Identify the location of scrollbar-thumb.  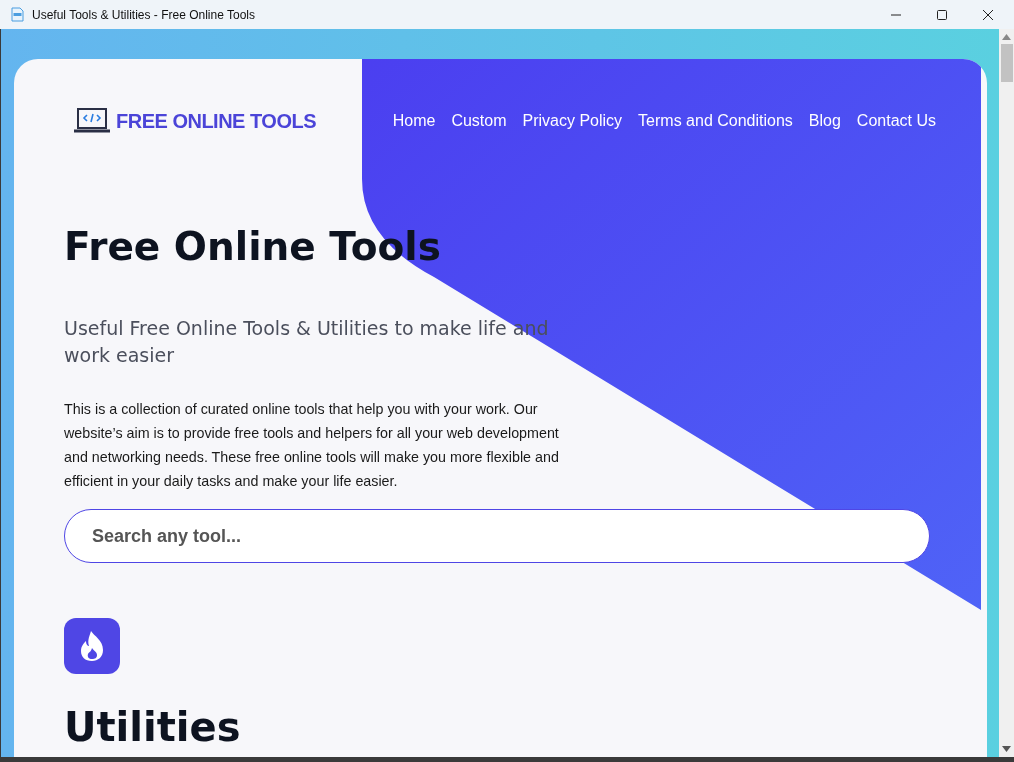
(1006, 63).